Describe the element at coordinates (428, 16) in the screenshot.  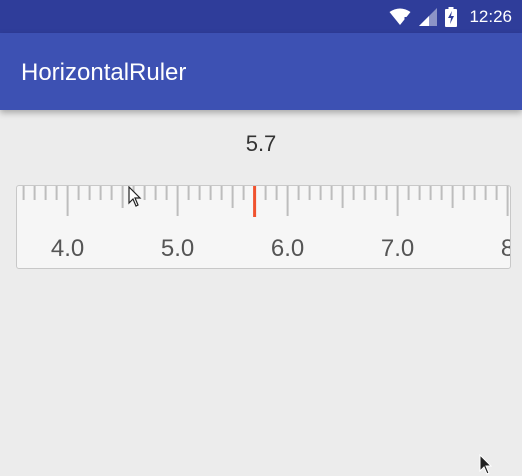
I see `signal-icon` at that location.